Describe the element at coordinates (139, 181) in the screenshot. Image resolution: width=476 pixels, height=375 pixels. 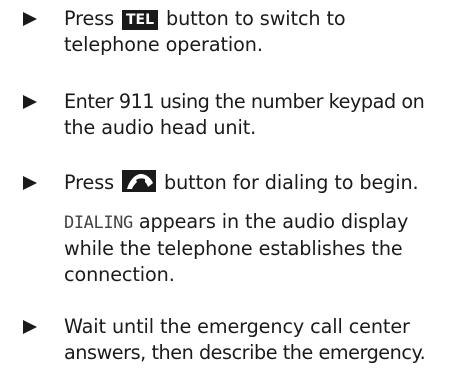
I see `phone-handset-icon` at that location.